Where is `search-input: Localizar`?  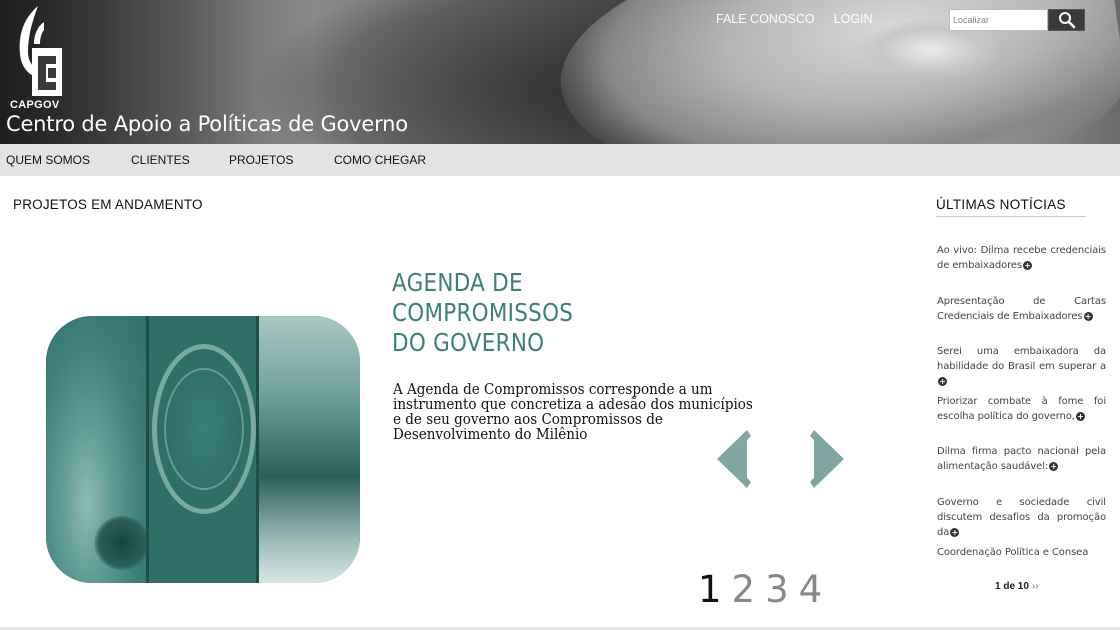
search-input: Localizar is located at coordinates (998, 20).